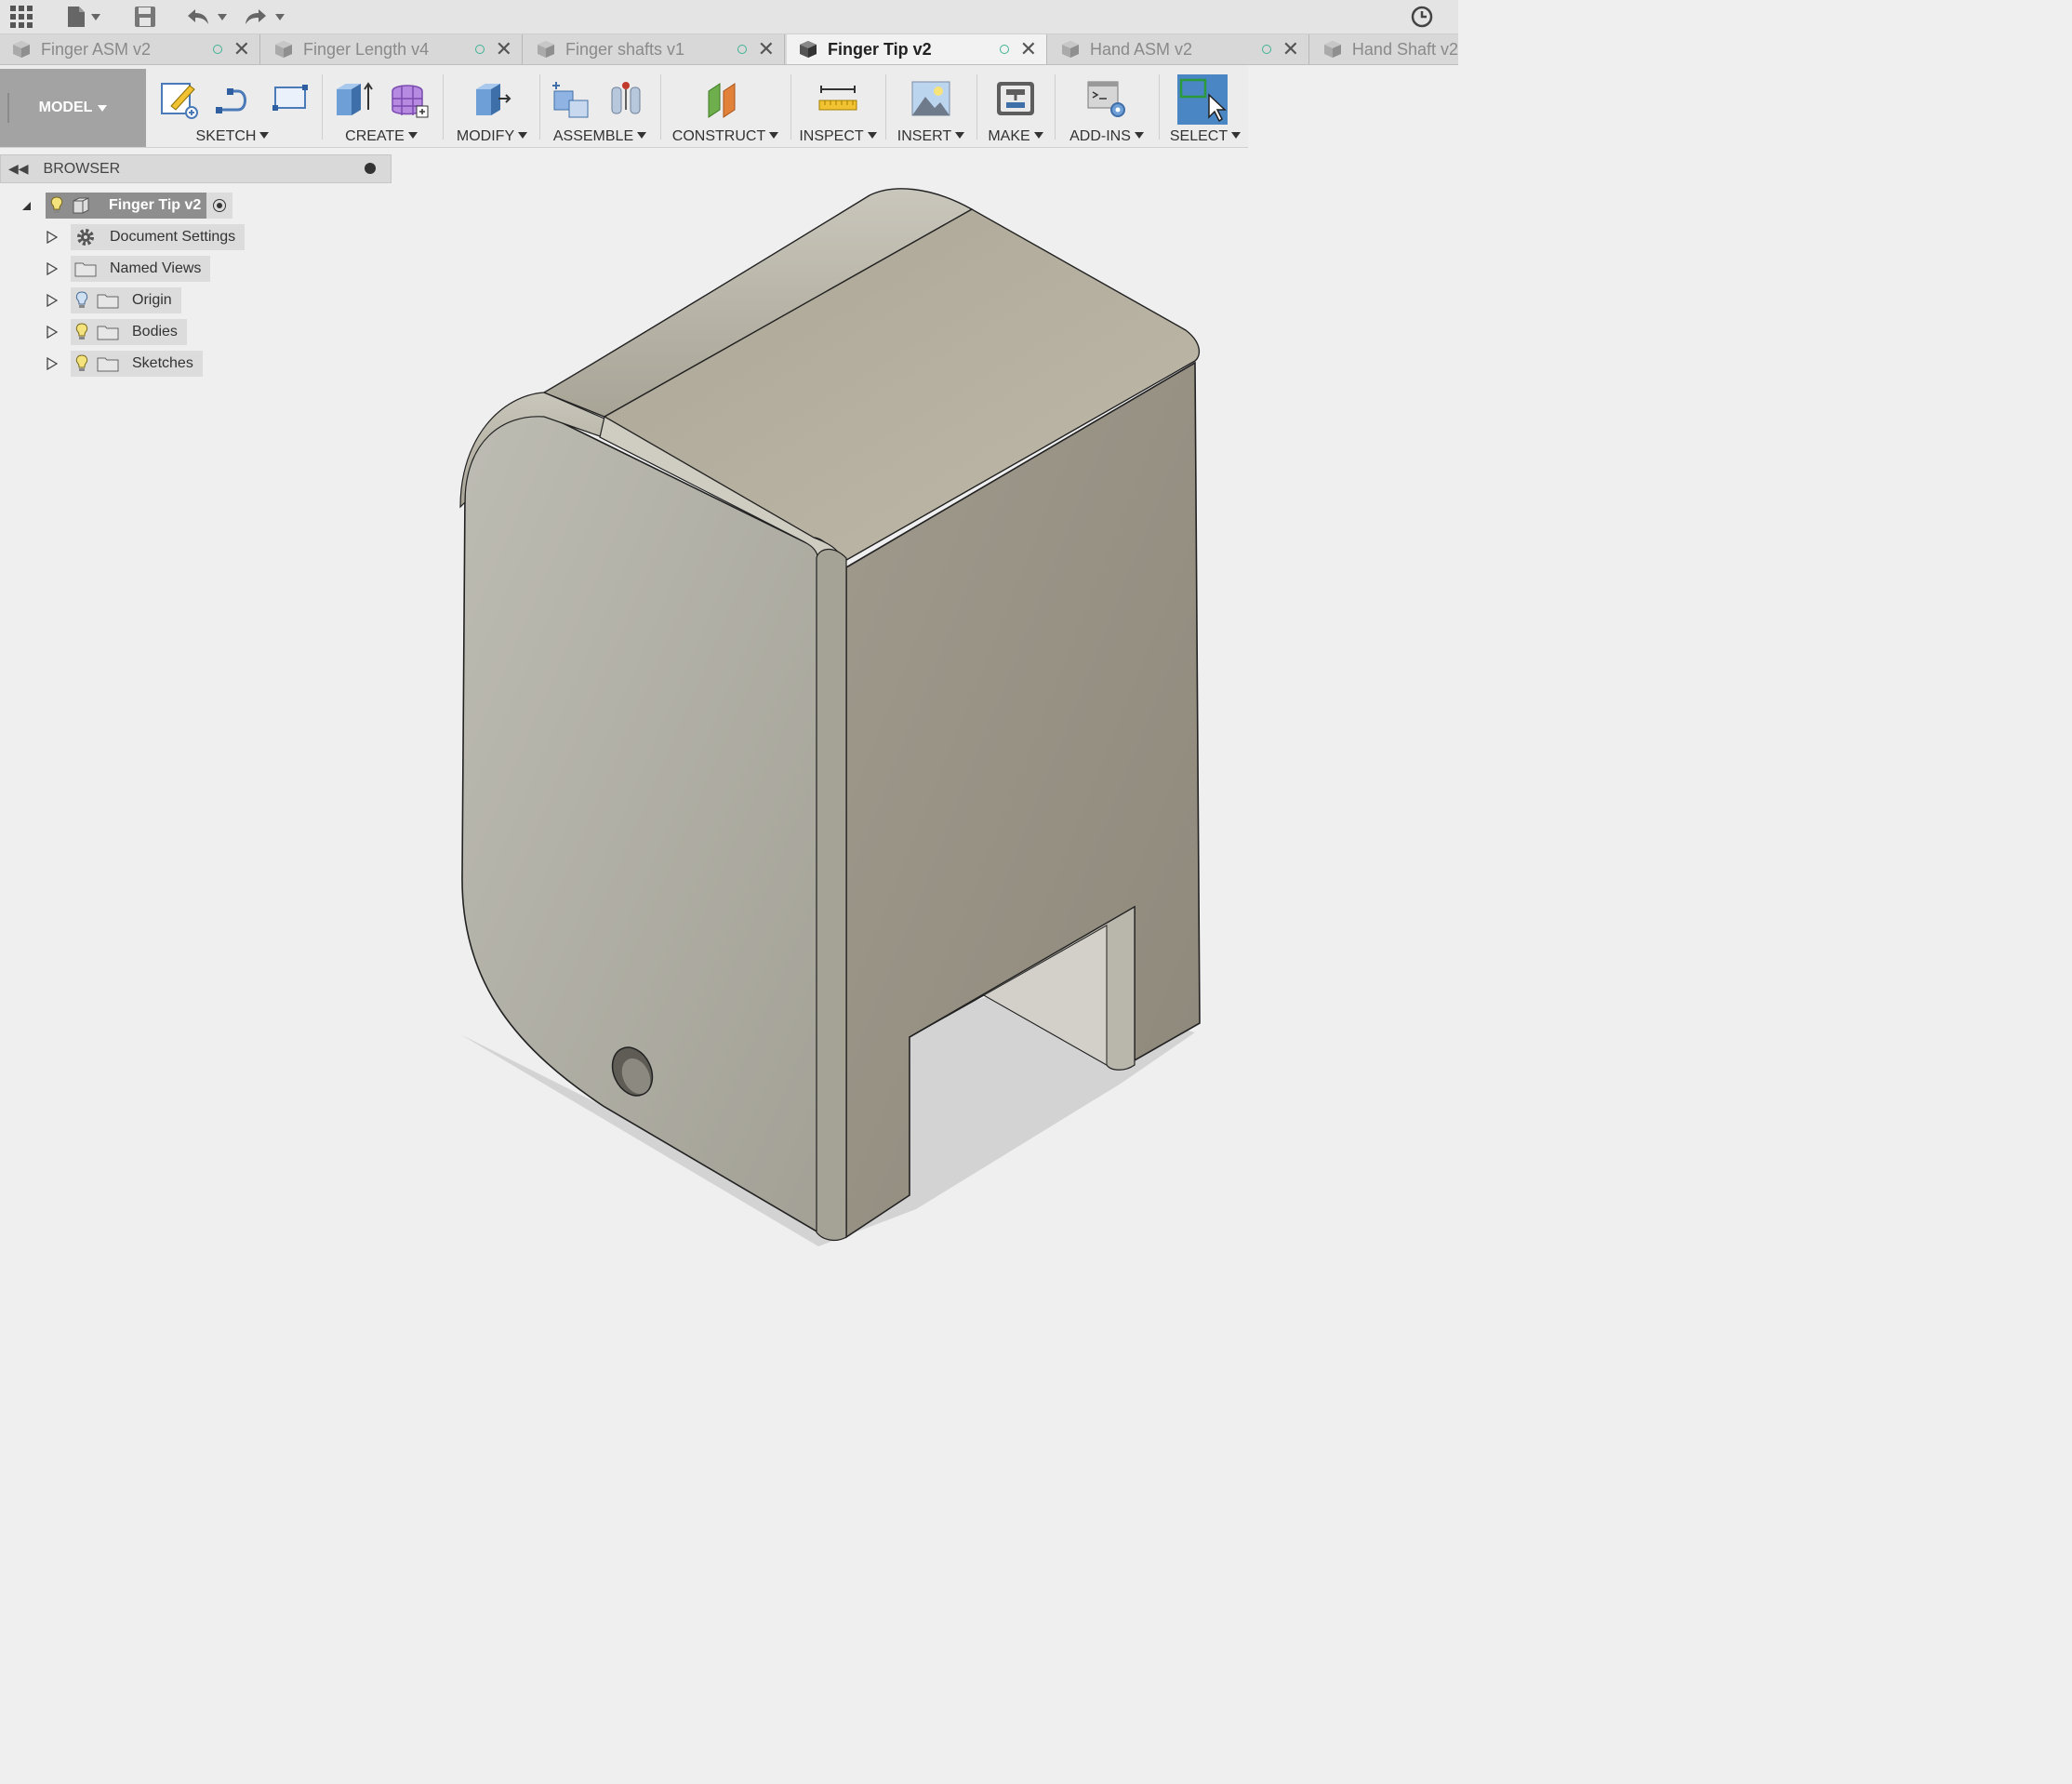 This screenshot has width=2072, height=1784. What do you see at coordinates (97, 49) in the screenshot?
I see `tab-label: Finger ASM v2` at bounding box center [97, 49].